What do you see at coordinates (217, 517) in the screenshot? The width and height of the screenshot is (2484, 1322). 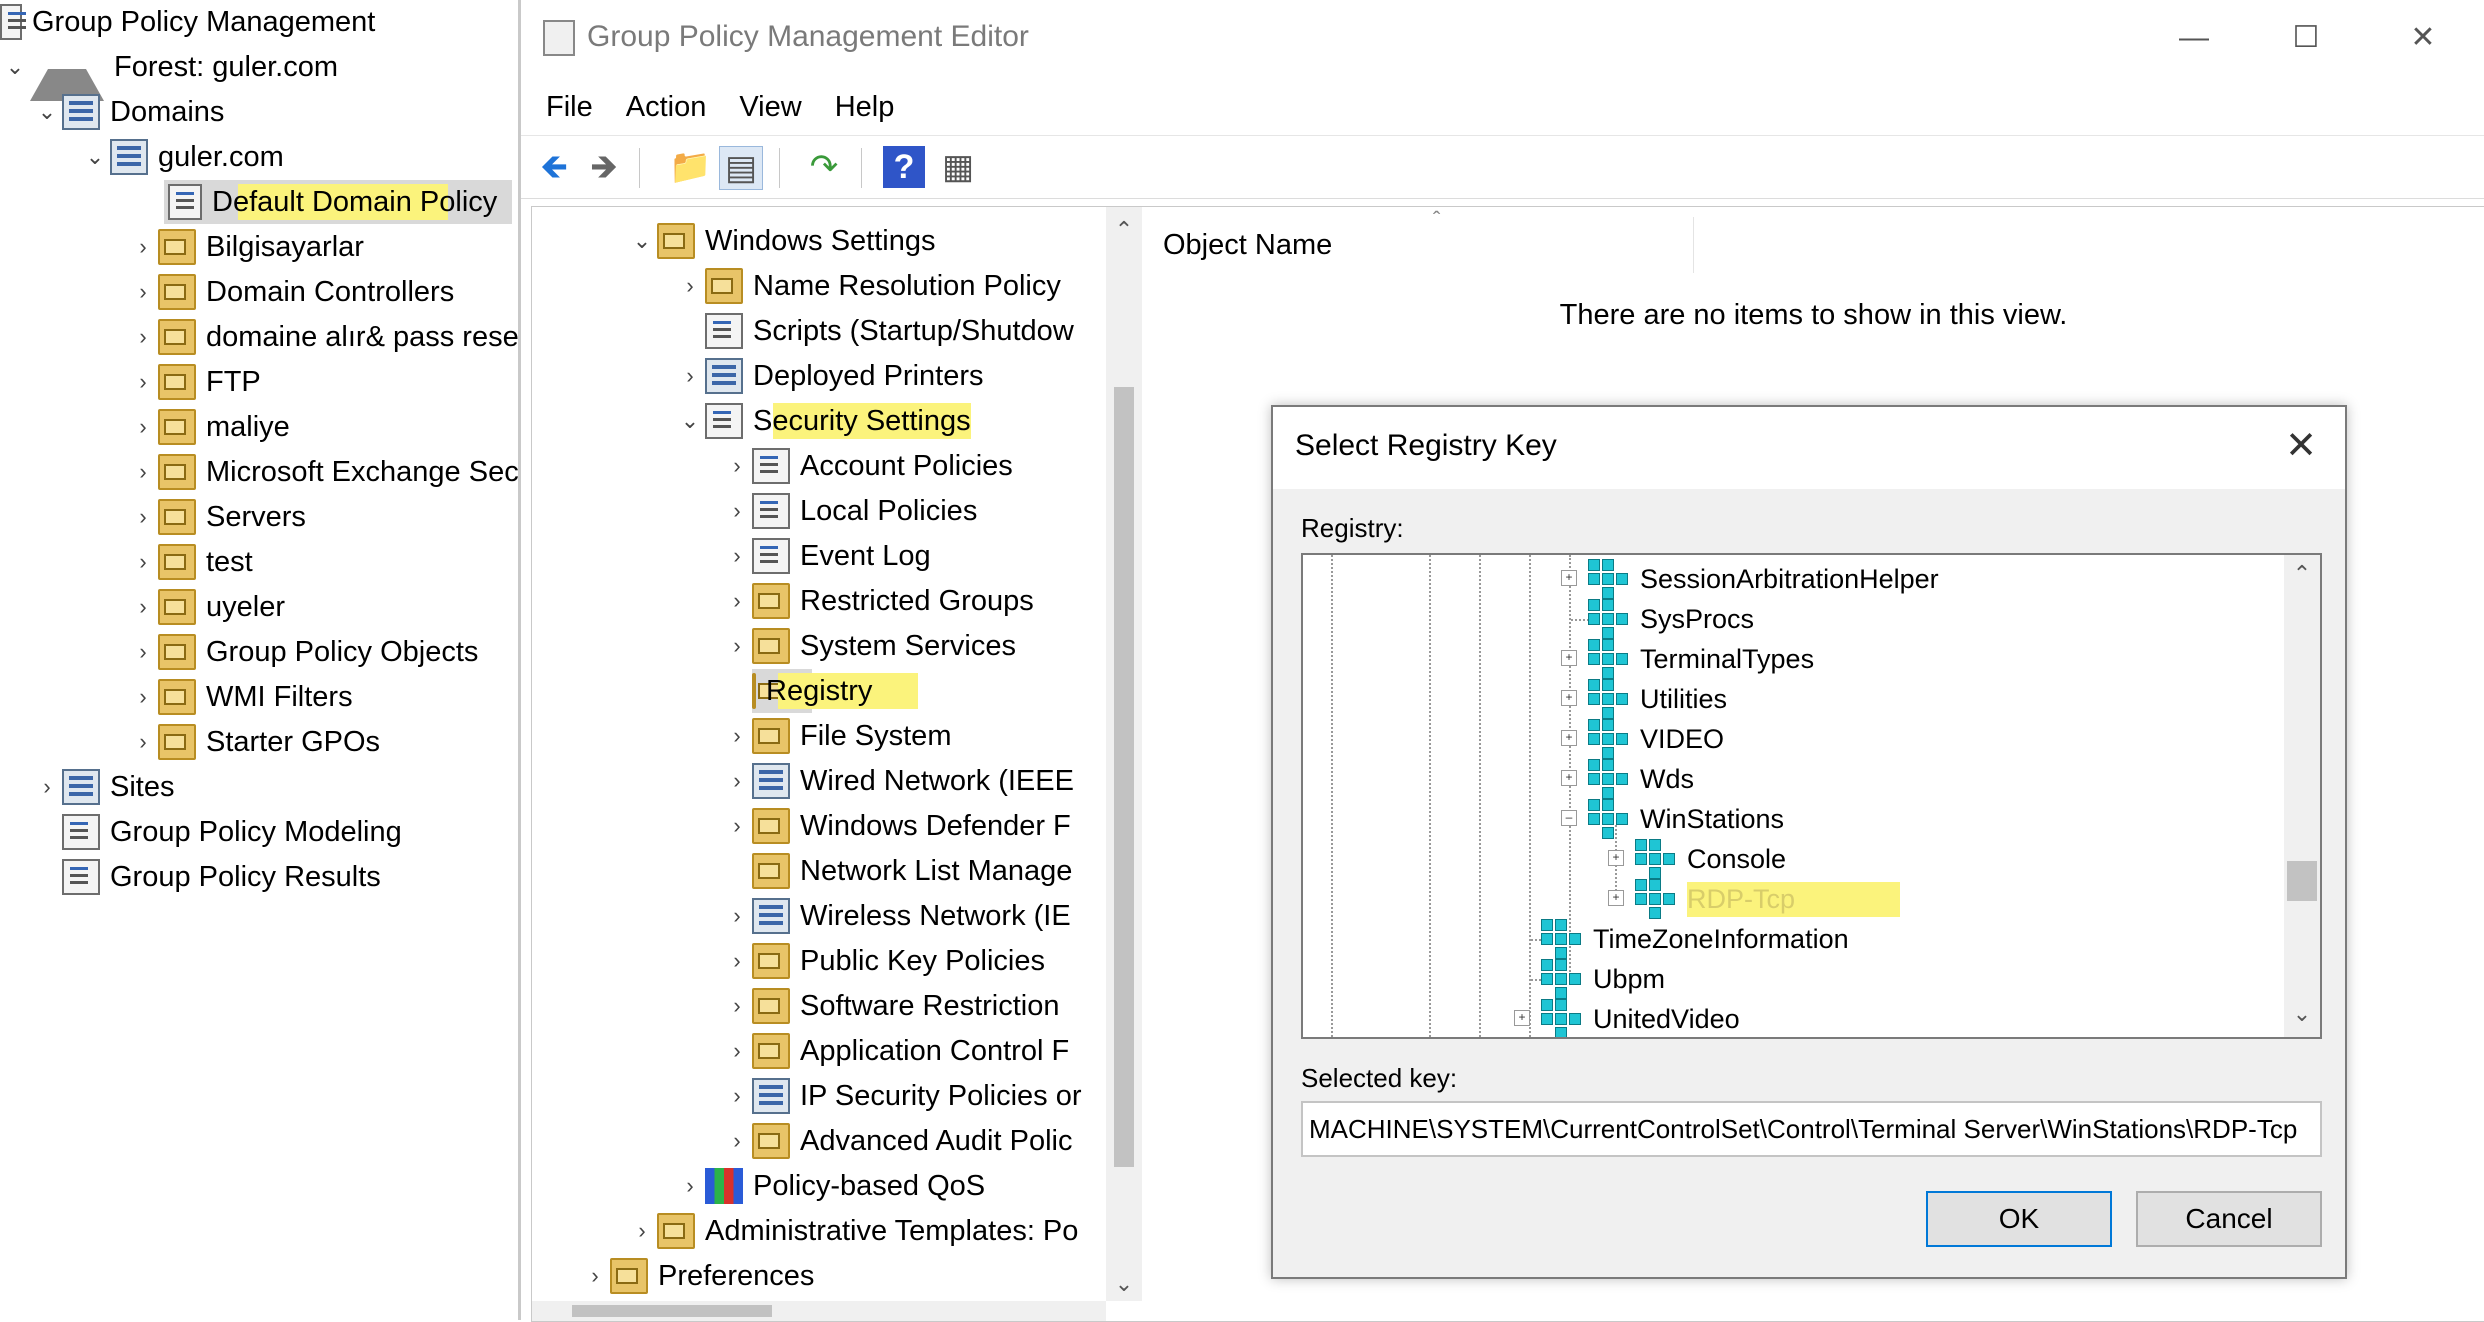 I see `gpm-item-ou: › Servers` at bounding box center [217, 517].